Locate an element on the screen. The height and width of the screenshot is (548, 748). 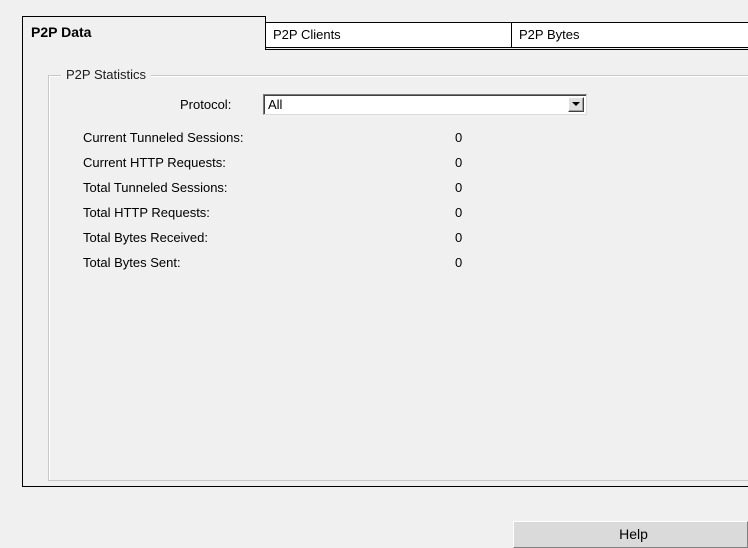
tab-strip: P2P Data P2P Clients P2P Bytes is located at coordinates (385, 33).